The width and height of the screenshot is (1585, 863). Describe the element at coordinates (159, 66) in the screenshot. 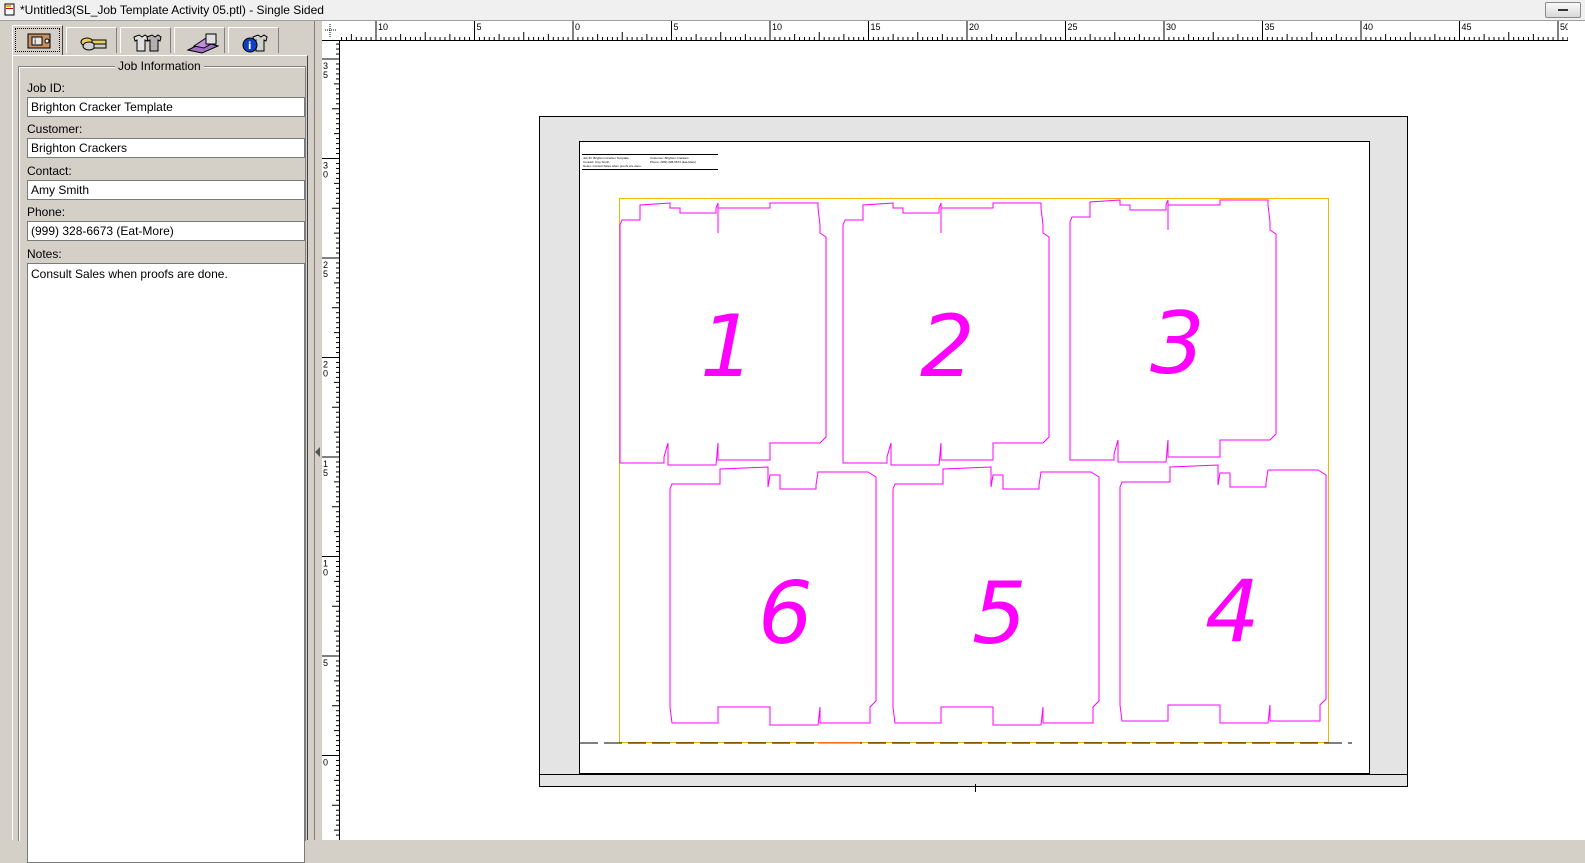

I see `group-title: Job Information` at that location.